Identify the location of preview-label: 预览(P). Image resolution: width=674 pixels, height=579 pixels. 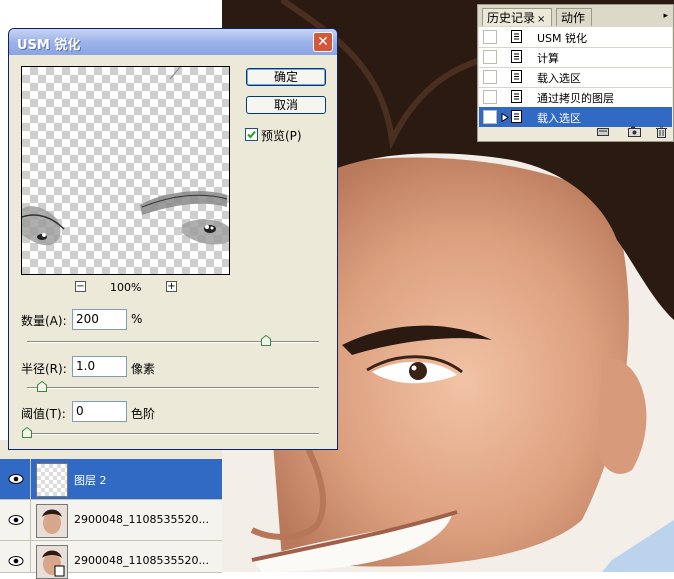
(281, 136).